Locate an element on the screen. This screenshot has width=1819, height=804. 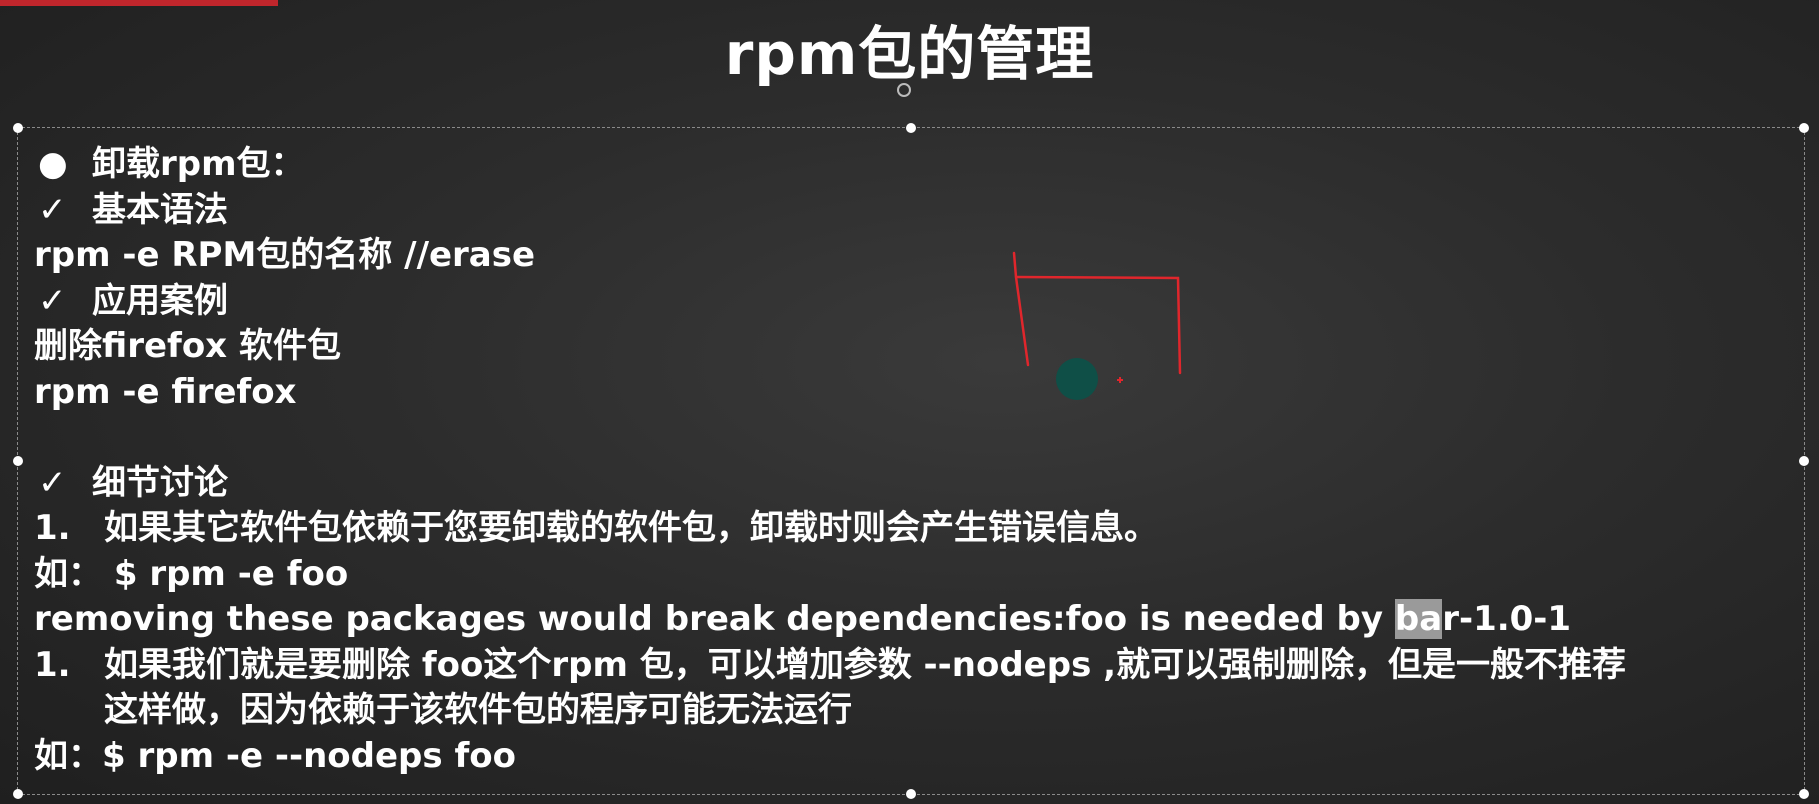
subheading-example: ✓ 应用案例 is located at coordinates (914, 302).